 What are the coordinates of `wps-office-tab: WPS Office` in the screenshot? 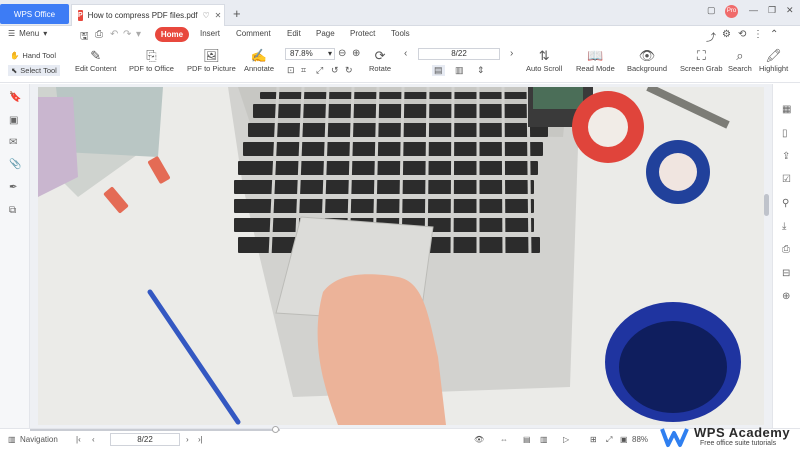 It's located at (34, 14).